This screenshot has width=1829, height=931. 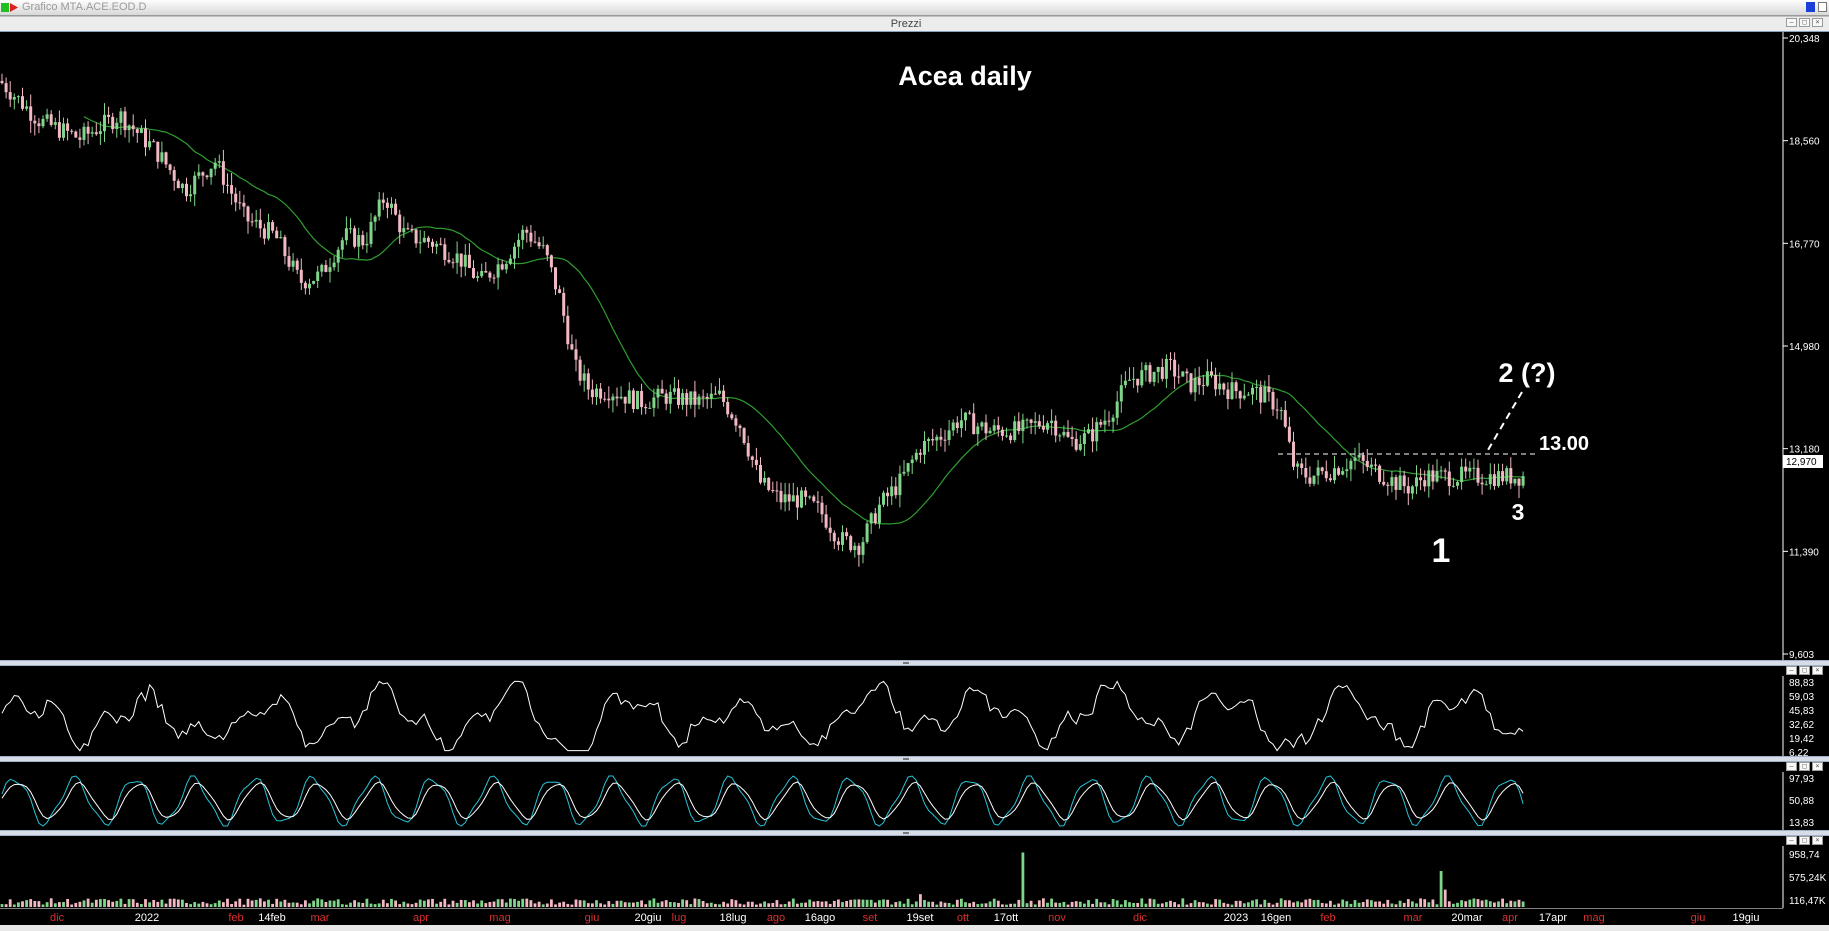 What do you see at coordinates (914, 24) in the screenshot?
I see `price-panel-header: Prezzi – □ ×` at bounding box center [914, 24].